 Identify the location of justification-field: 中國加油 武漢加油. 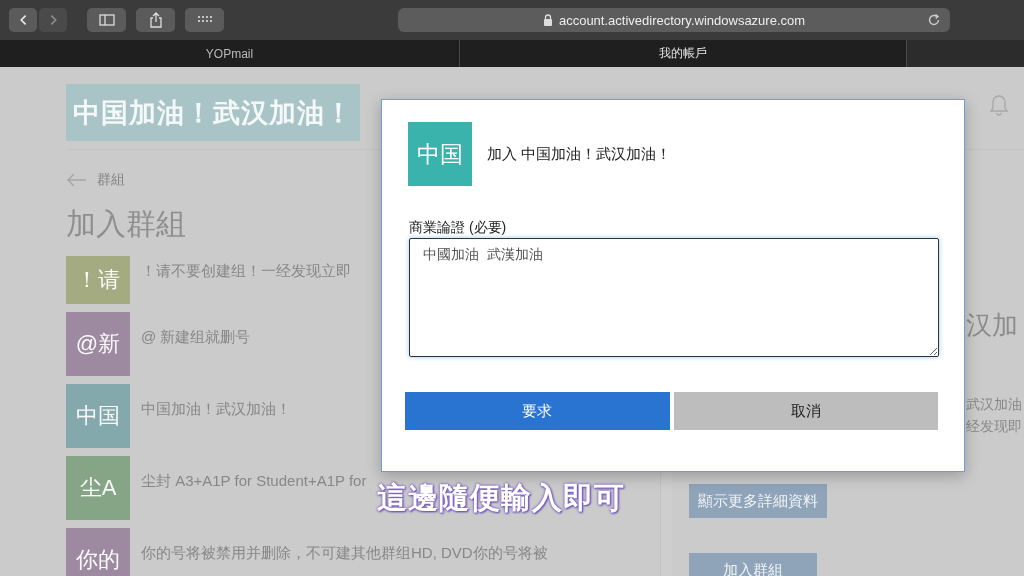
(674, 297).